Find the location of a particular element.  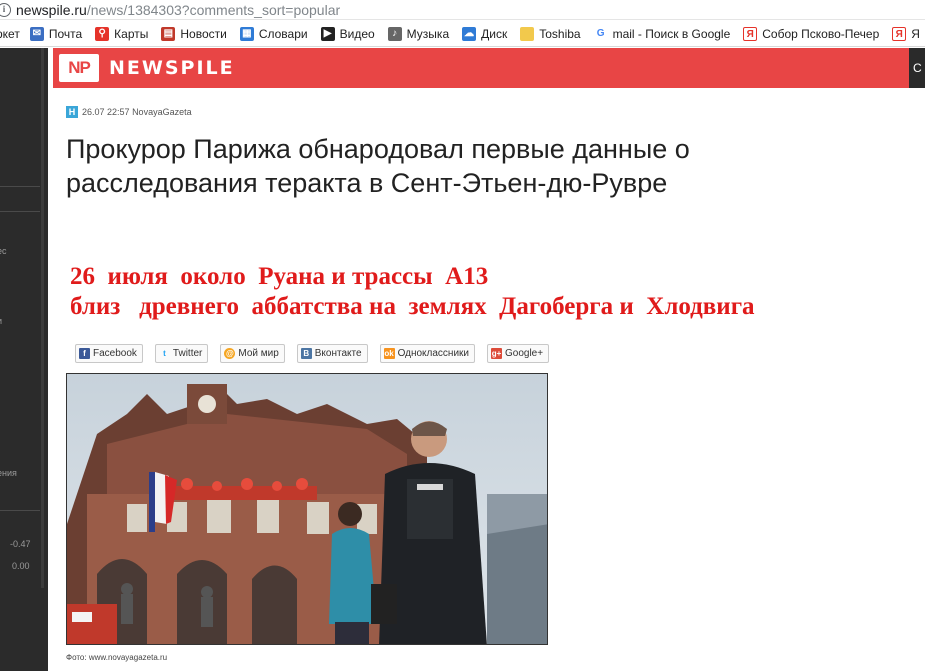

sidebar-text: ес is located at coordinates (3, 251).